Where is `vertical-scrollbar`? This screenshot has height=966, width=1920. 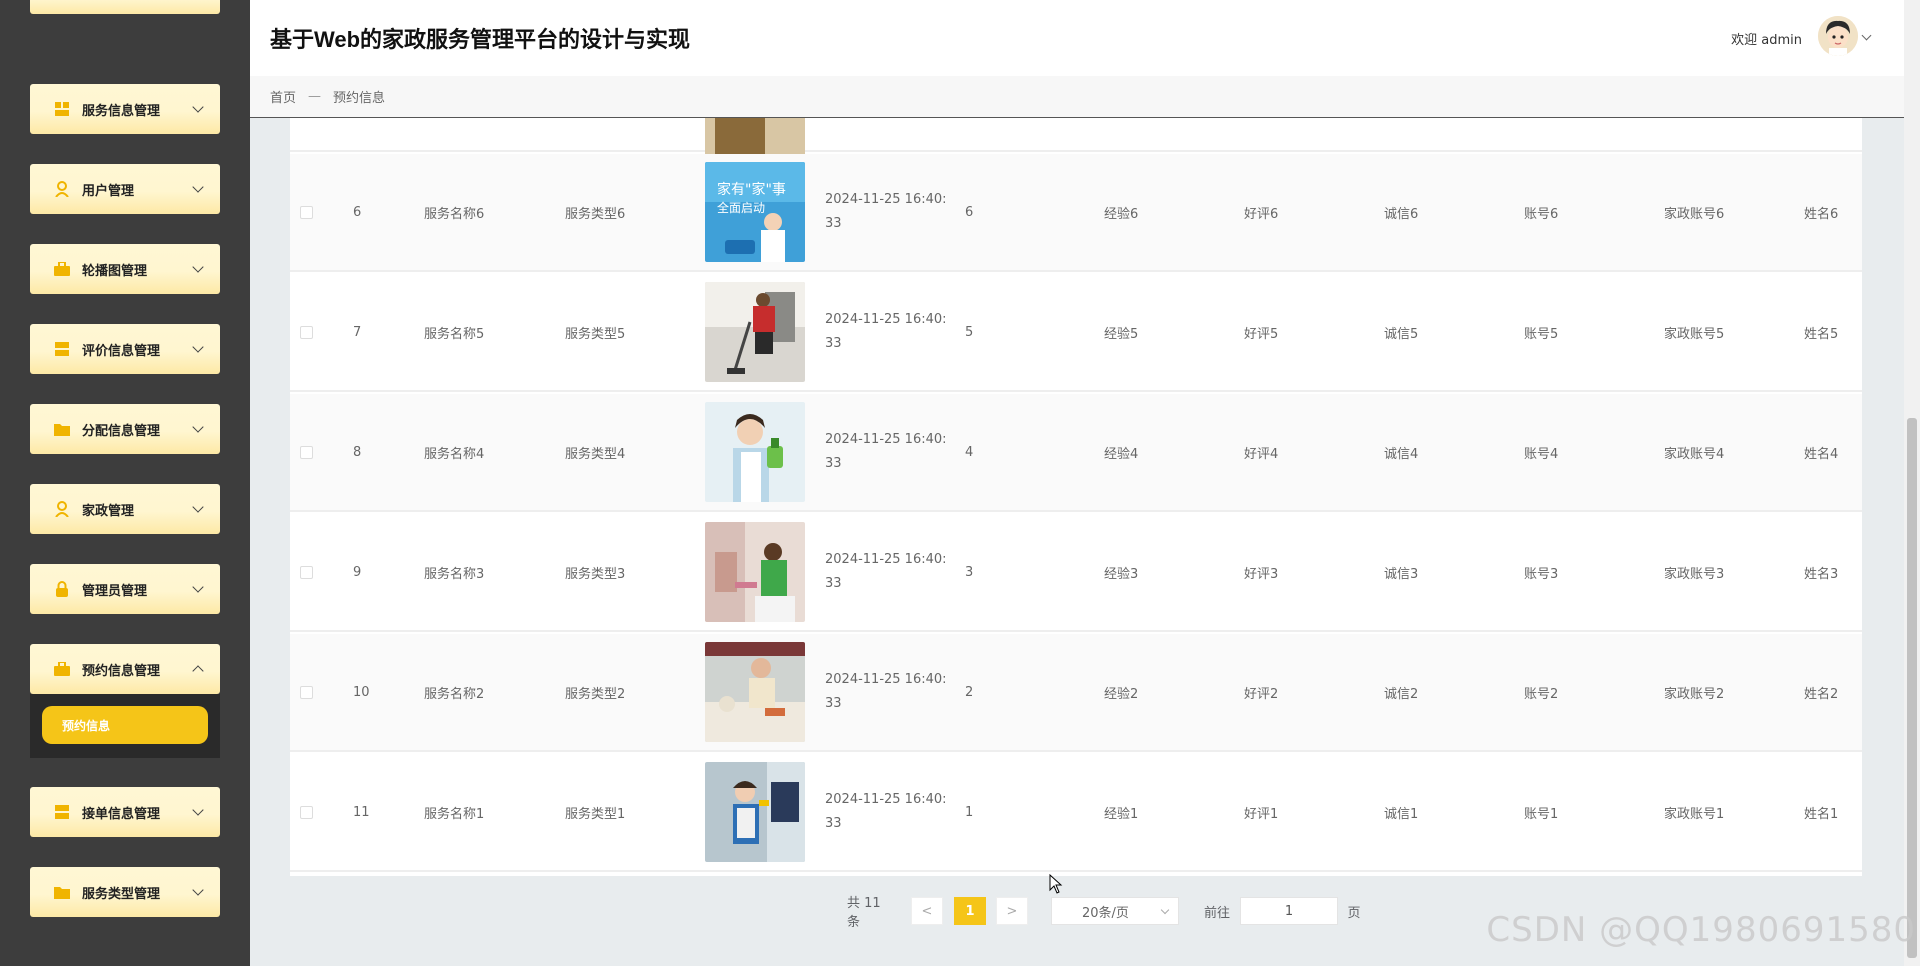 vertical-scrollbar is located at coordinates (1912, 483).